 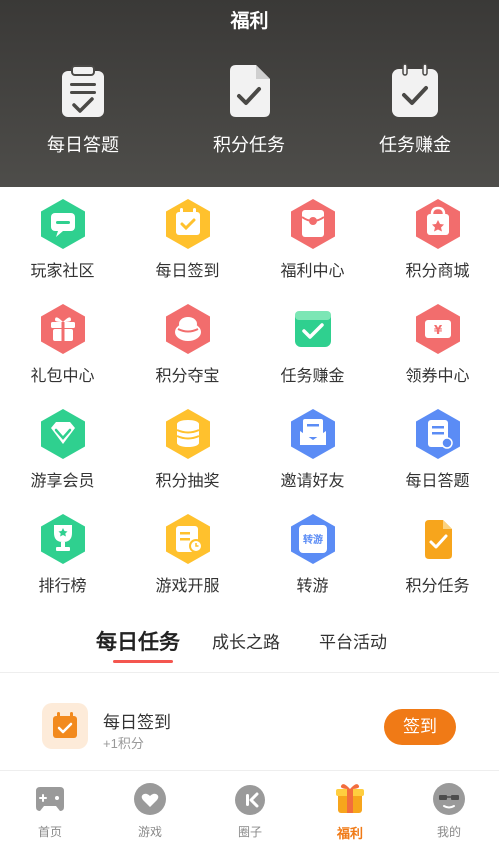 I want to click on signin-button: 签到, so click(x=420, y=727).